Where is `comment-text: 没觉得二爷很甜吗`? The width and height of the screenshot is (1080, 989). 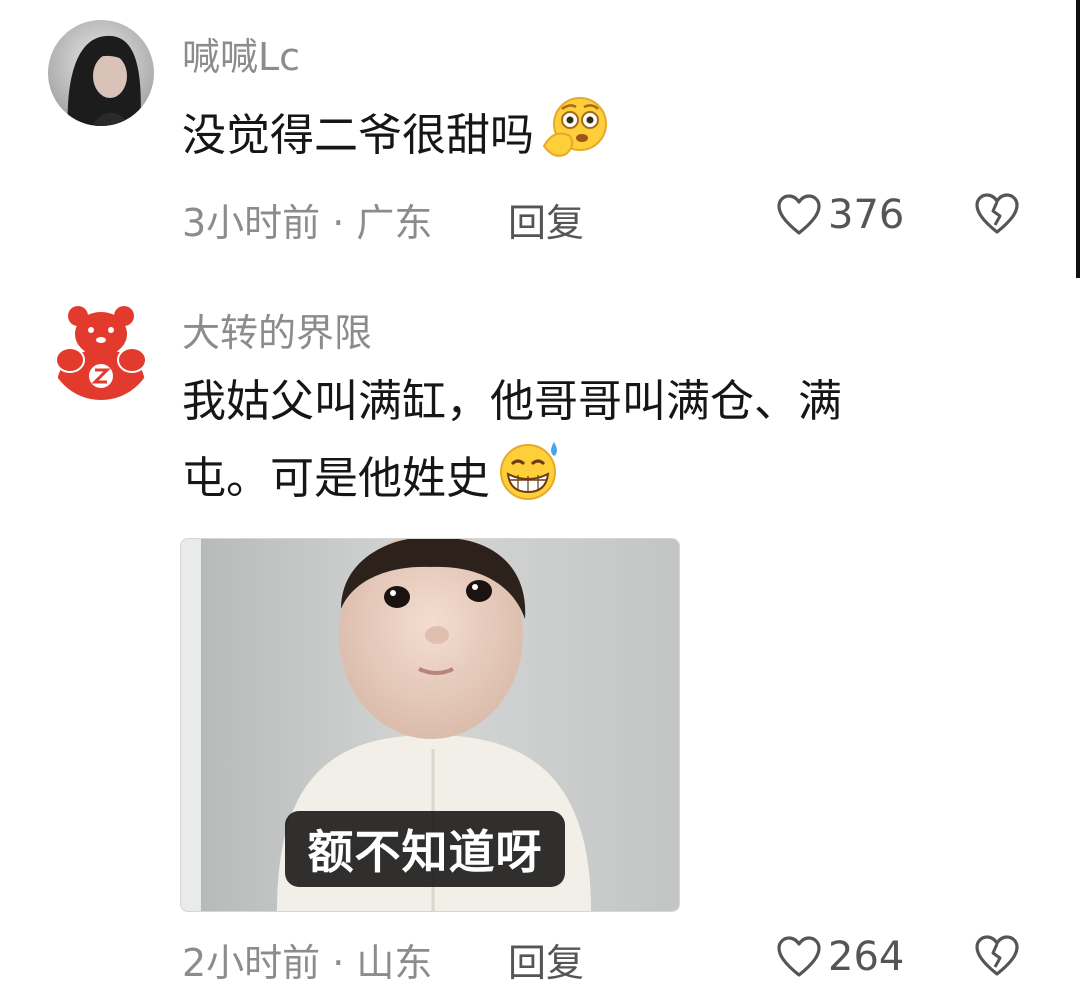
comment-text: 没觉得二爷很甜吗 is located at coordinates (399, 138).